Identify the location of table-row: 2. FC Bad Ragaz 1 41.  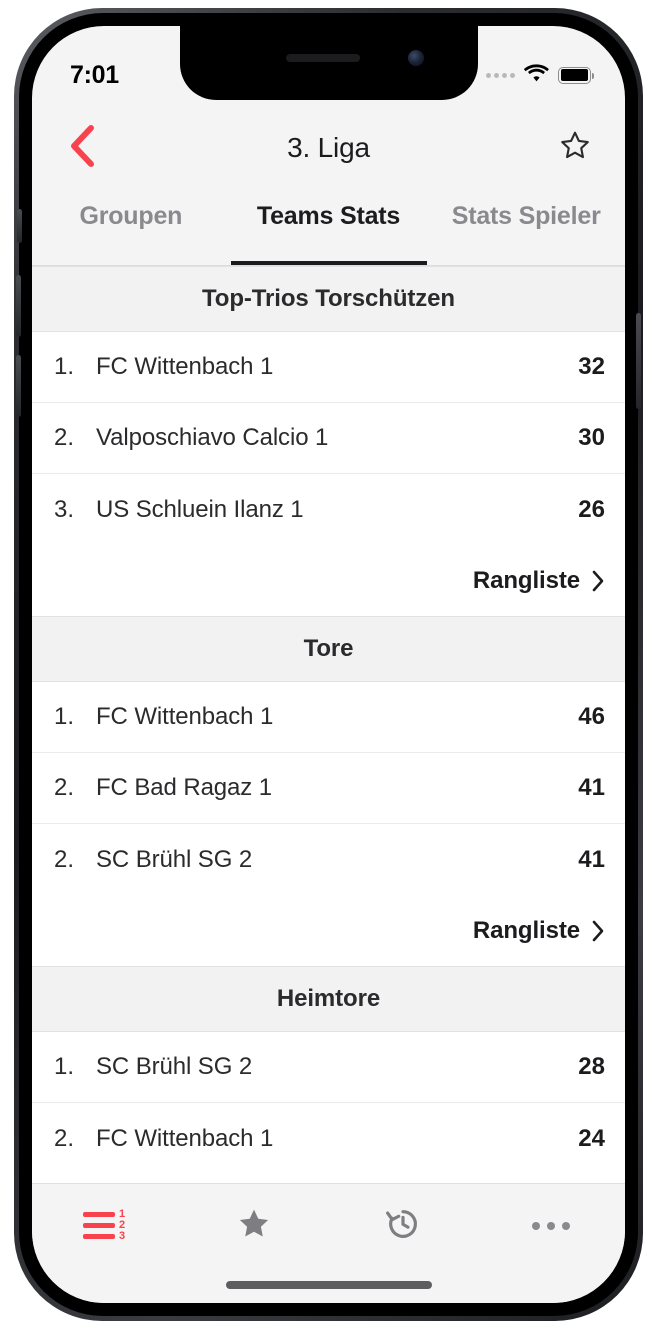
(328, 788).